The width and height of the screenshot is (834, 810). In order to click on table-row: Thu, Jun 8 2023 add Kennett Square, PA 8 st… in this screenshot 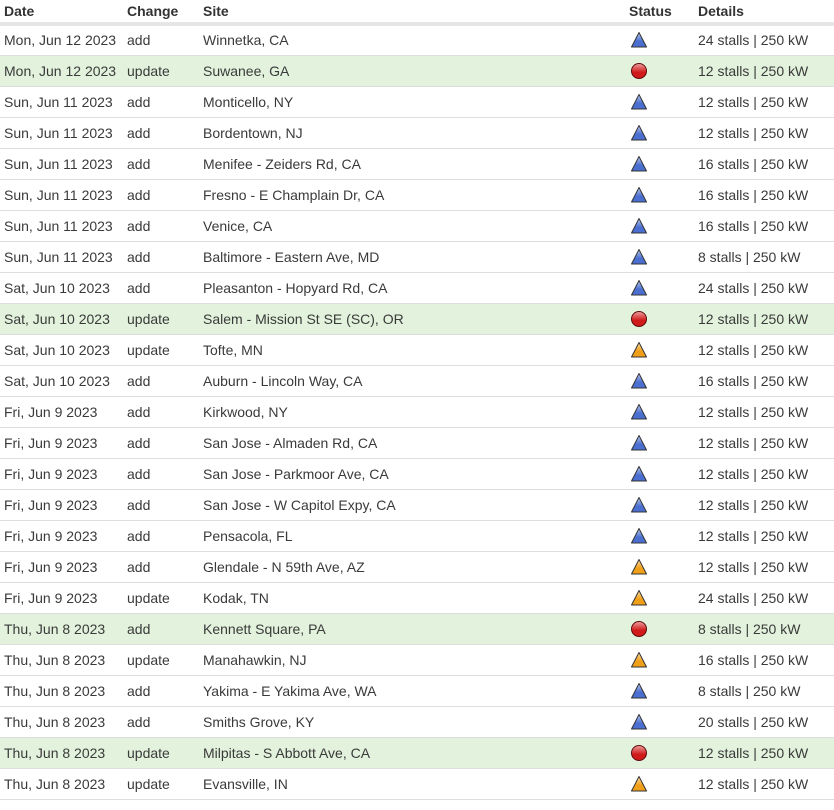, I will do `click(417, 629)`.